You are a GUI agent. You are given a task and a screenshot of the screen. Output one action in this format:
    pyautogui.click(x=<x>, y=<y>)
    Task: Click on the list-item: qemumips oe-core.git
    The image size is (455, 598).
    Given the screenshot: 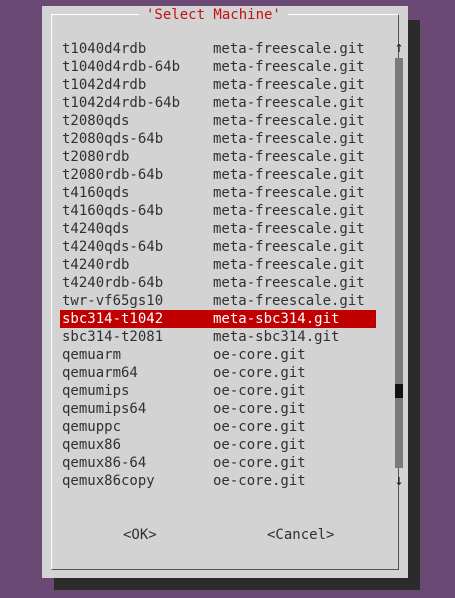 What is the action you would take?
    pyautogui.click(x=218, y=391)
    